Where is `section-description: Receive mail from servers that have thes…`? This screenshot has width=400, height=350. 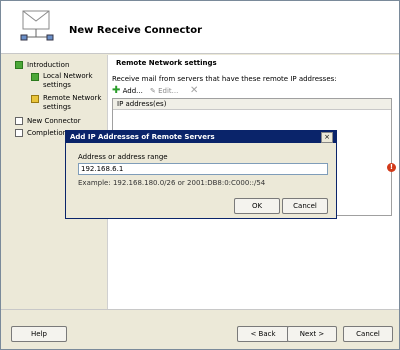
section-description: Receive mail from servers that have thes… is located at coordinates (224, 79).